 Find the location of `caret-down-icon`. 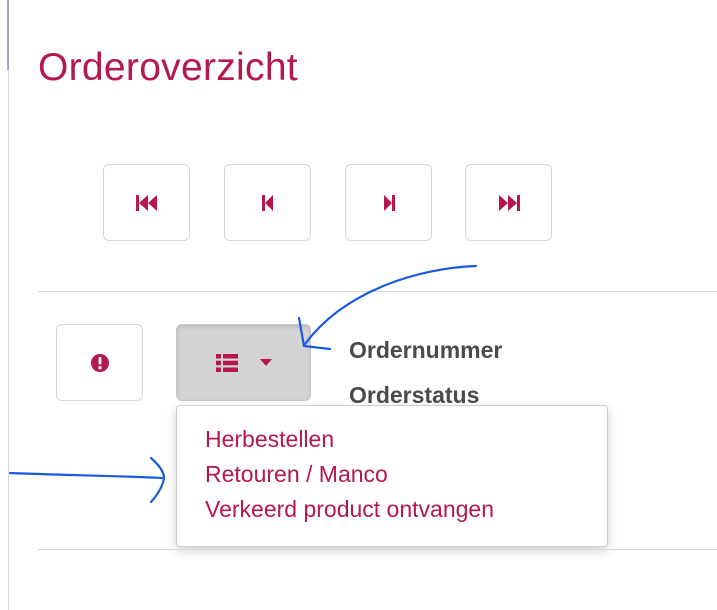

caret-down-icon is located at coordinates (265, 362).